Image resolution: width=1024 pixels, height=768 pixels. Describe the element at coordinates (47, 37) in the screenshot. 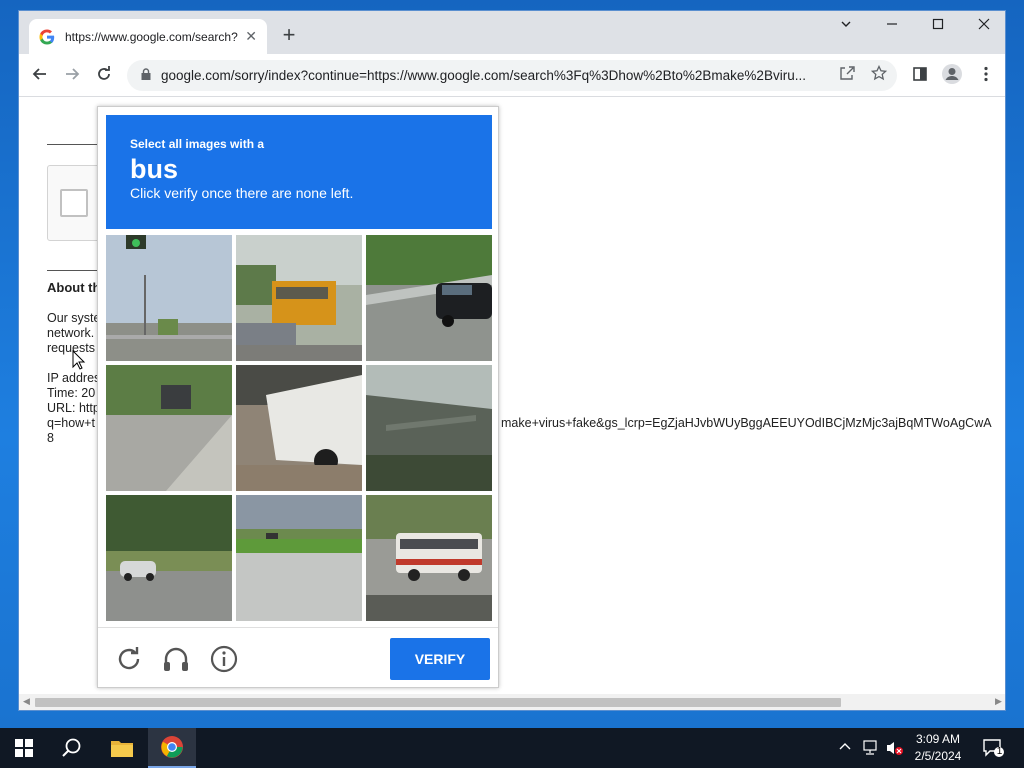

I see `google-favicon-icon` at that location.